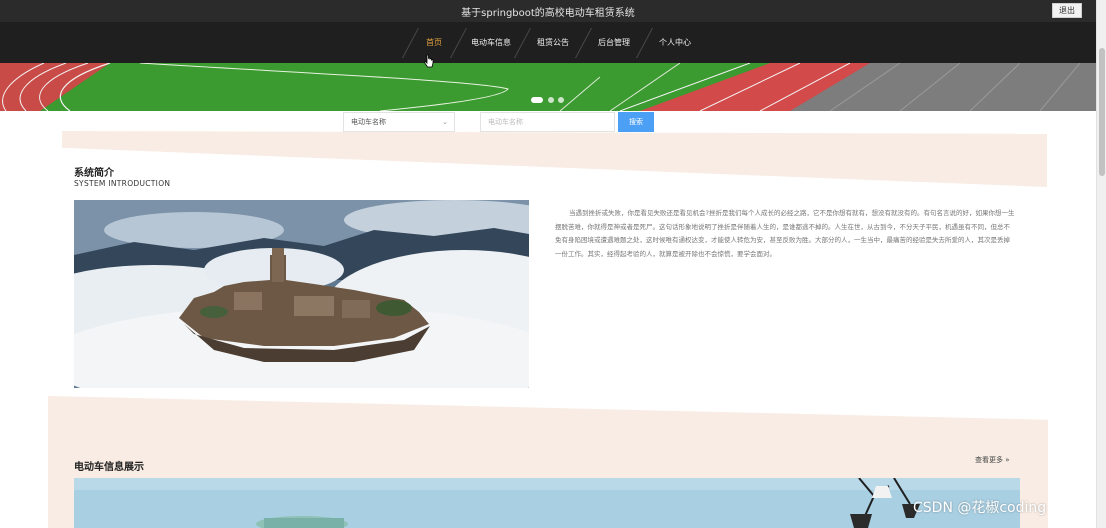 This screenshot has height=528, width=1106. I want to click on ebike-showcase-photo, so click(547, 503).